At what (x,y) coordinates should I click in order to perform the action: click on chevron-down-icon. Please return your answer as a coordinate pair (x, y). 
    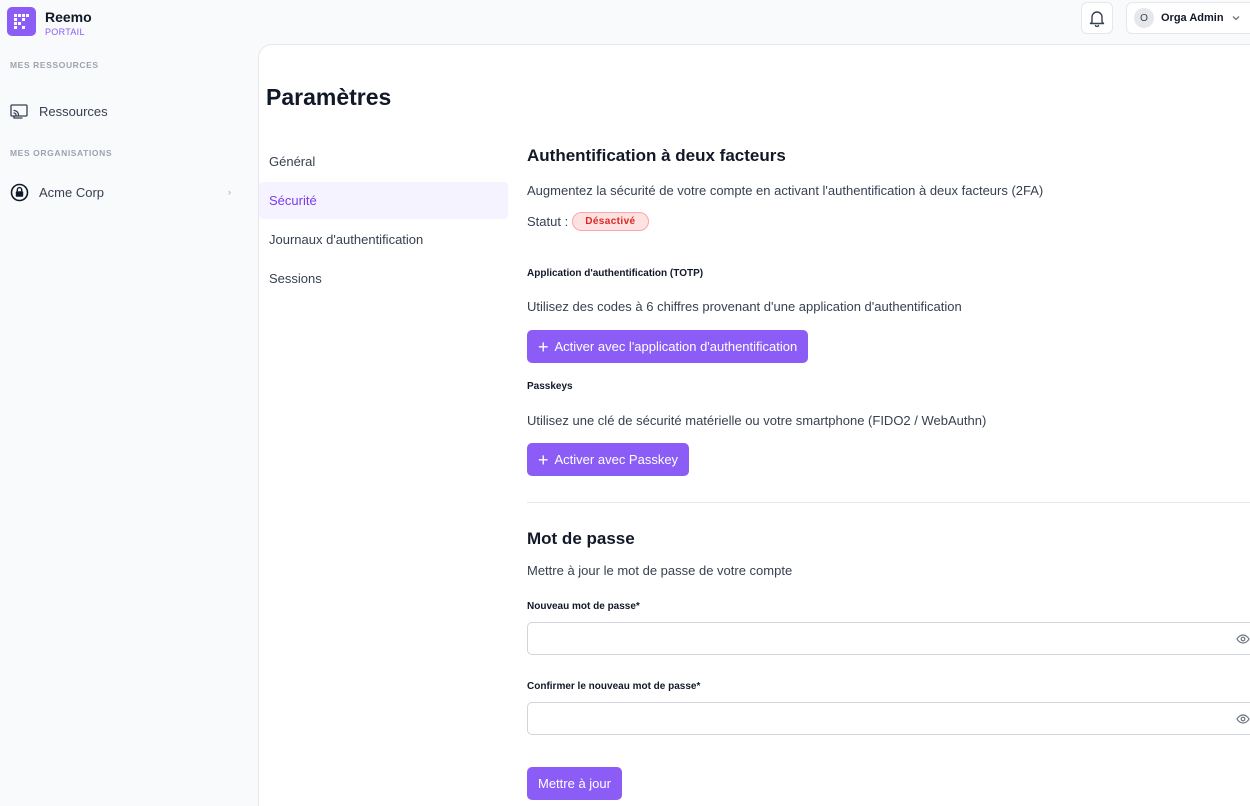
    Looking at the image, I should click on (1236, 18).